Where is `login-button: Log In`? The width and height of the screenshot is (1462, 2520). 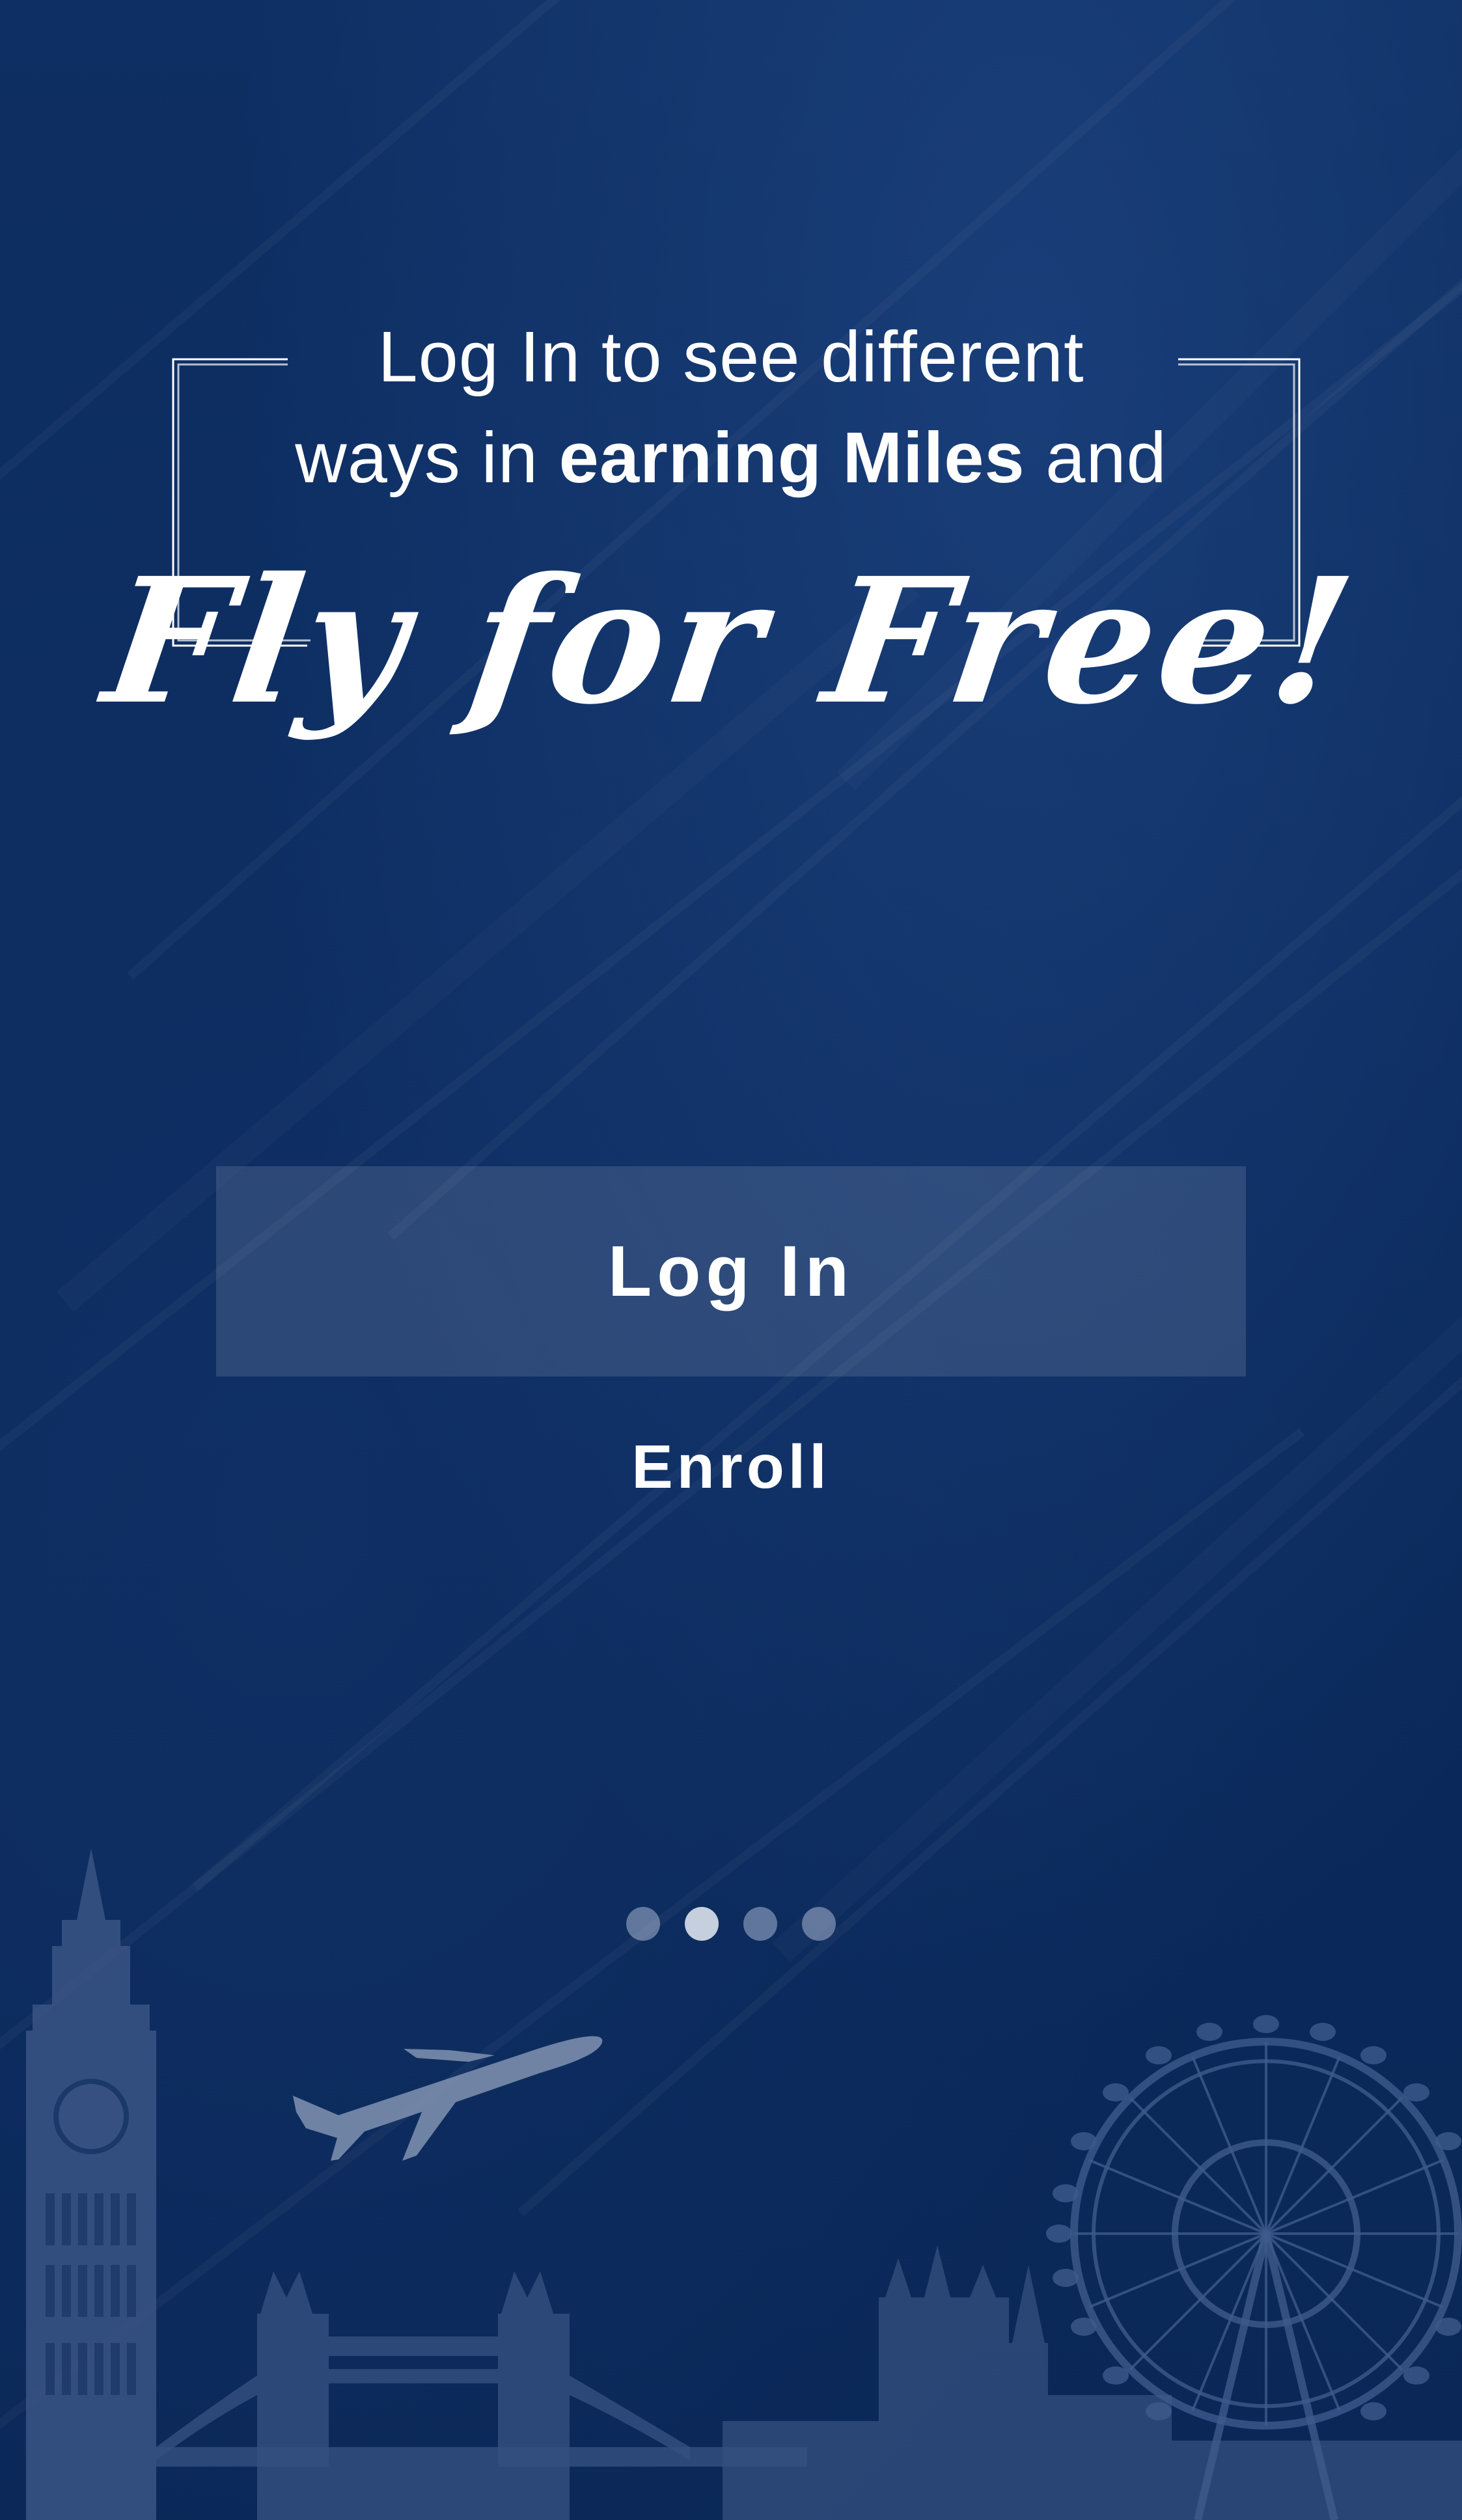
login-button: Log In is located at coordinates (731, 1271).